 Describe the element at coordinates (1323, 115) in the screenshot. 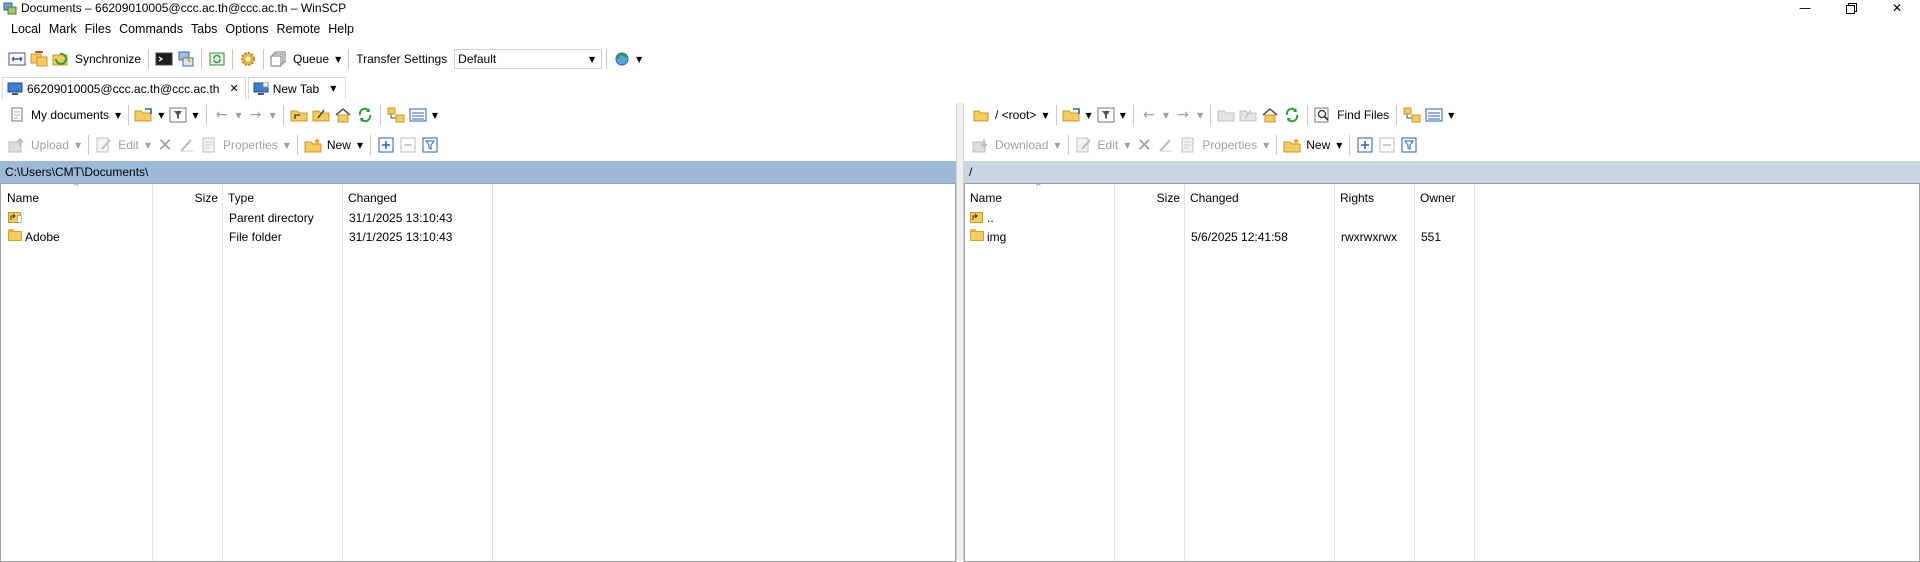

I see `find-files-icon` at that location.